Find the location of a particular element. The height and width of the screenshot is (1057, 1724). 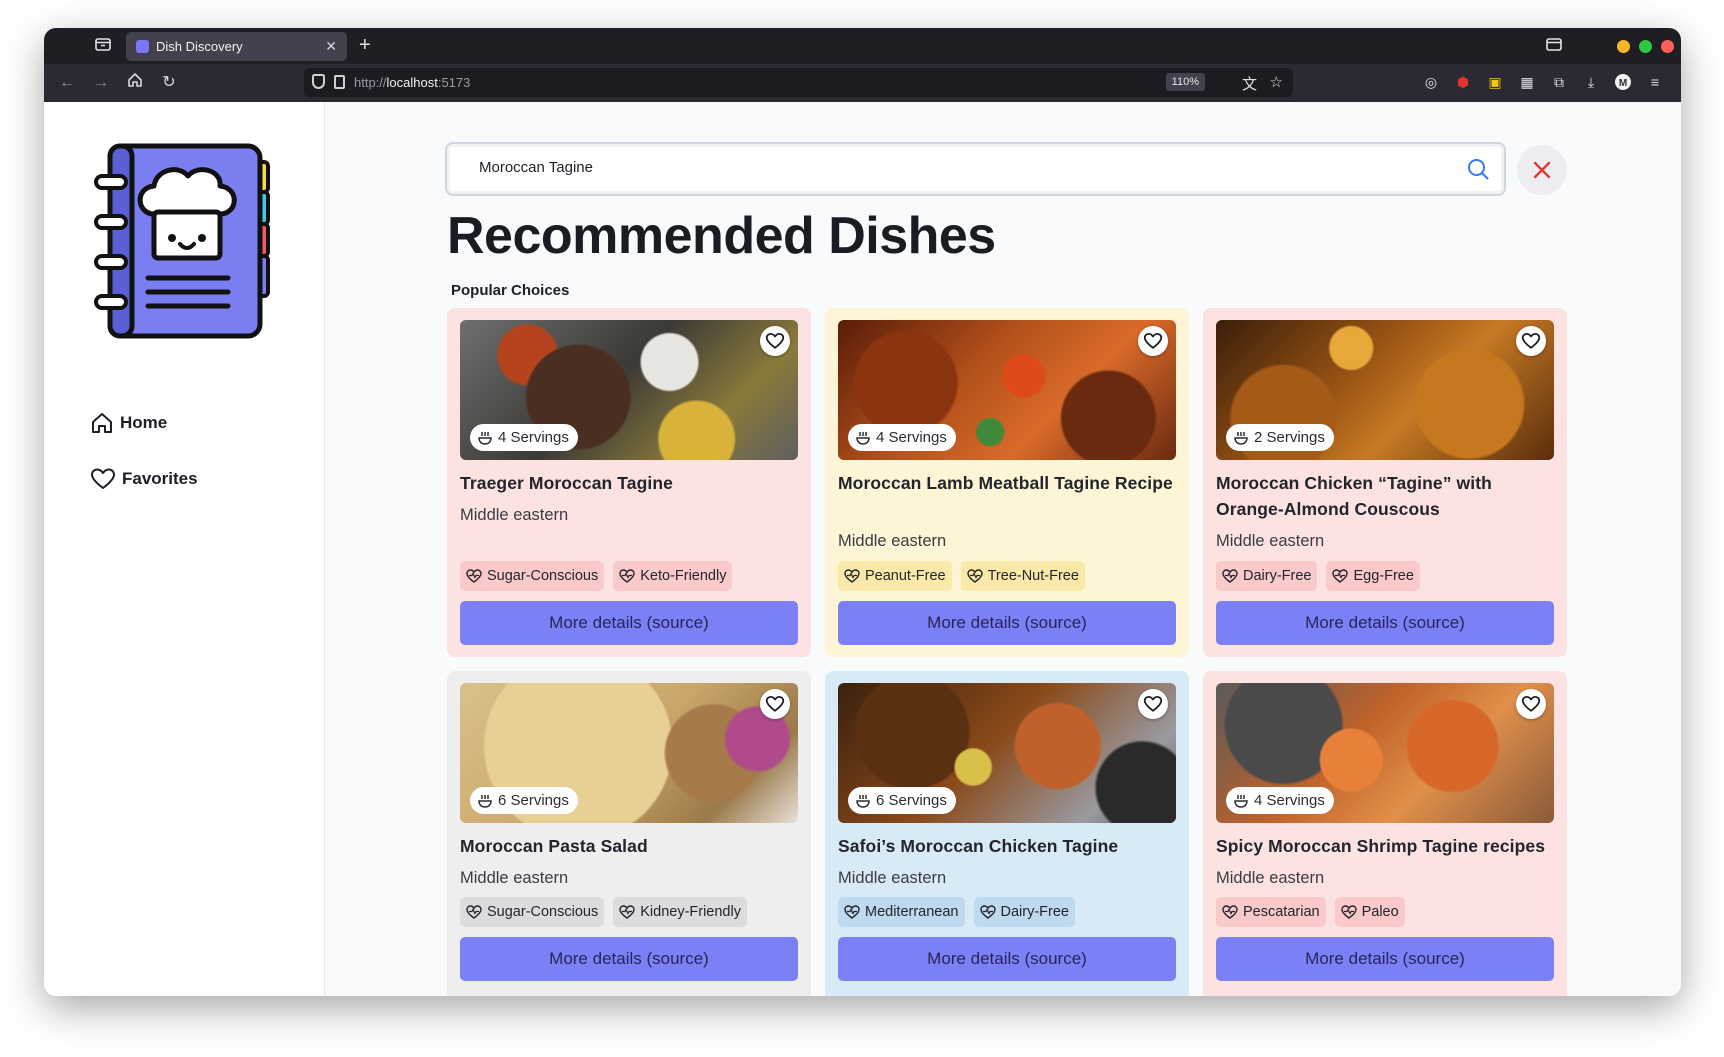

dish-title: Spicy Moroccan Shrimp Tagine recipes is located at coordinates (1381, 846).